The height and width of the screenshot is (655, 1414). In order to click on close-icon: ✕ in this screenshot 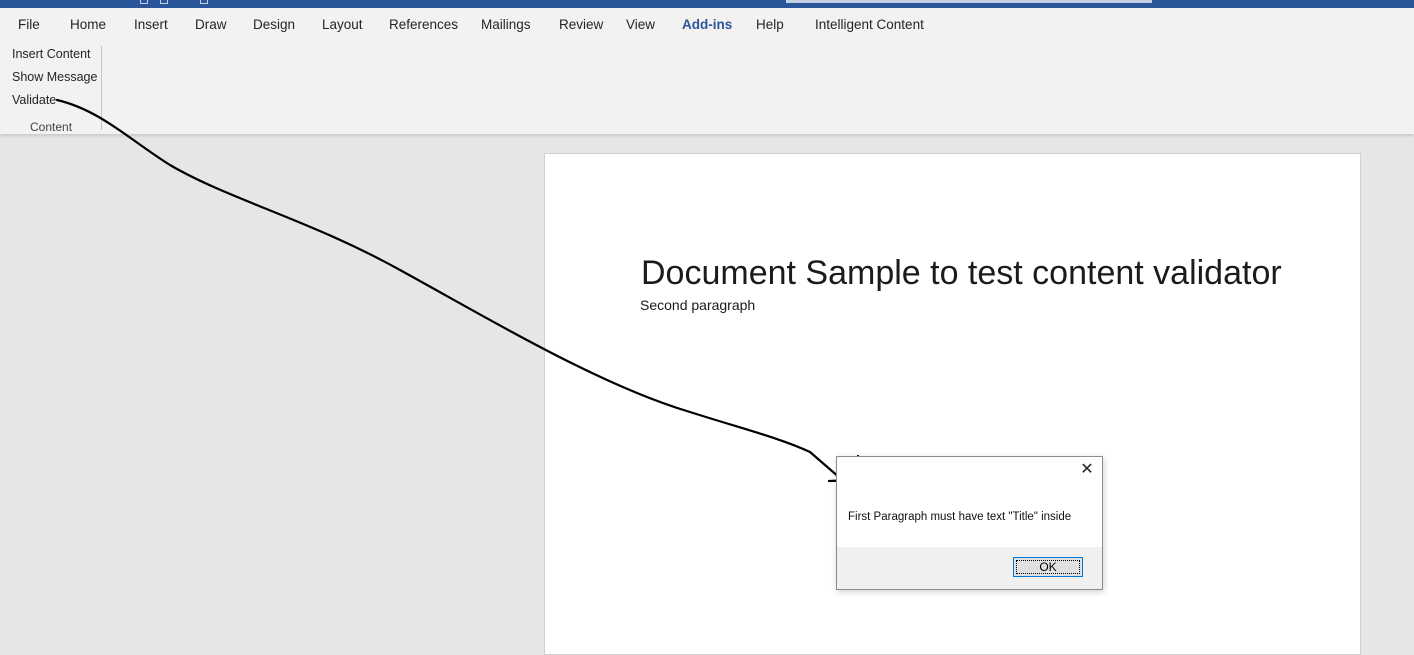, I will do `click(1087, 470)`.